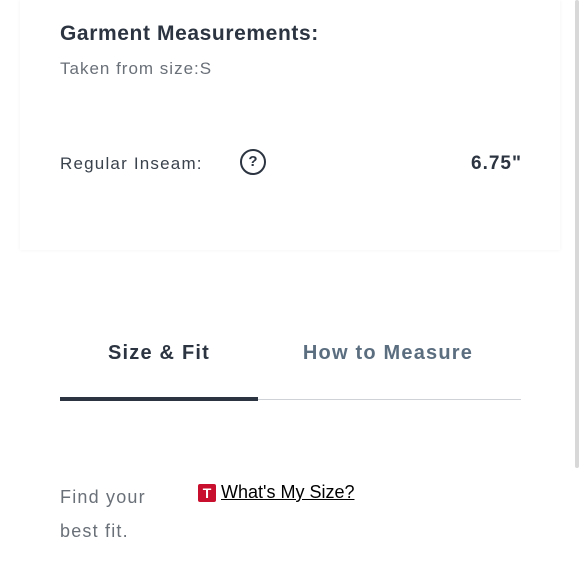 This screenshot has height=580, width=580. What do you see at coordinates (287, 492) in the screenshot?
I see `whats-my-size-link: What's My Size?` at bounding box center [287, 492].